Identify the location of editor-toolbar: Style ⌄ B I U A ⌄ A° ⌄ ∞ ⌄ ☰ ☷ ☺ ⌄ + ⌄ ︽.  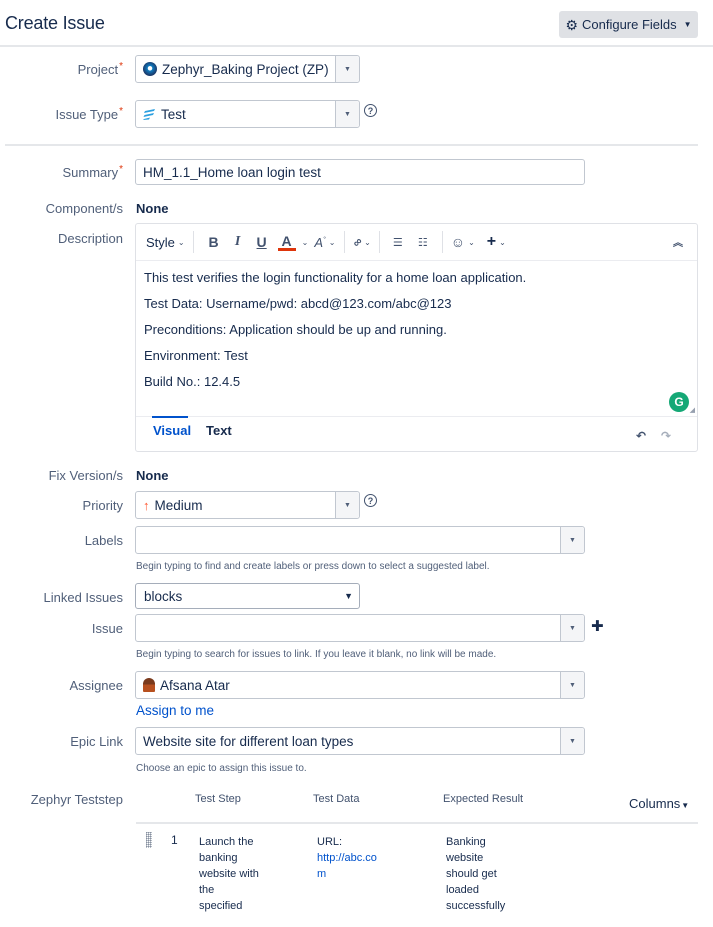
(416, 242).